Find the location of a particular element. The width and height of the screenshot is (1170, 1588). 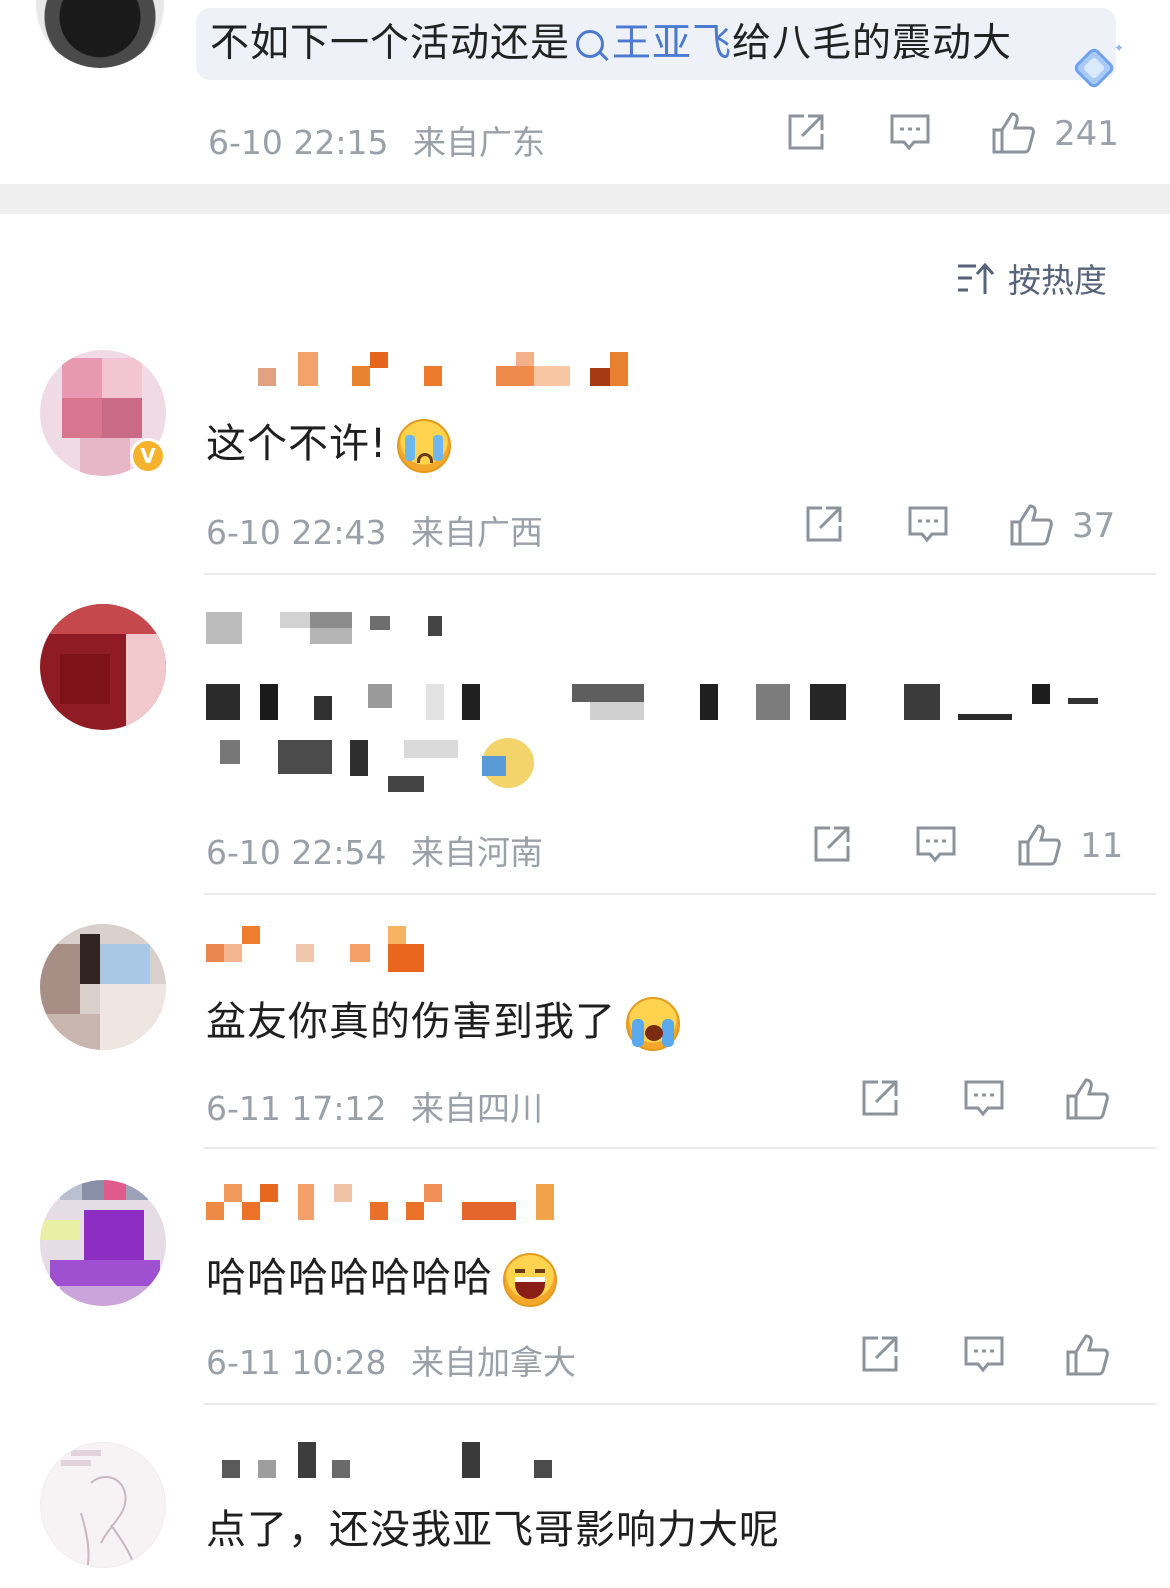

comment-text: 哈哈哈哈哈哈哈 is located at coordinates (381, 1278).